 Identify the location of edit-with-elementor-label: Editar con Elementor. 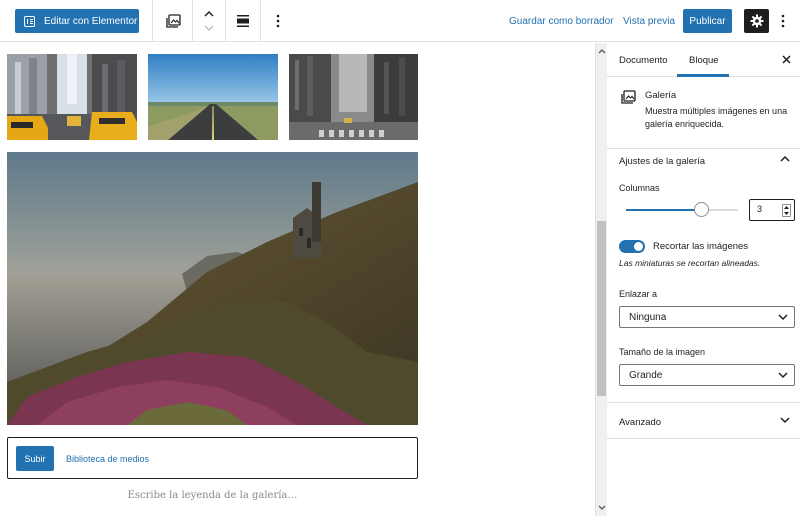
(91, 21).